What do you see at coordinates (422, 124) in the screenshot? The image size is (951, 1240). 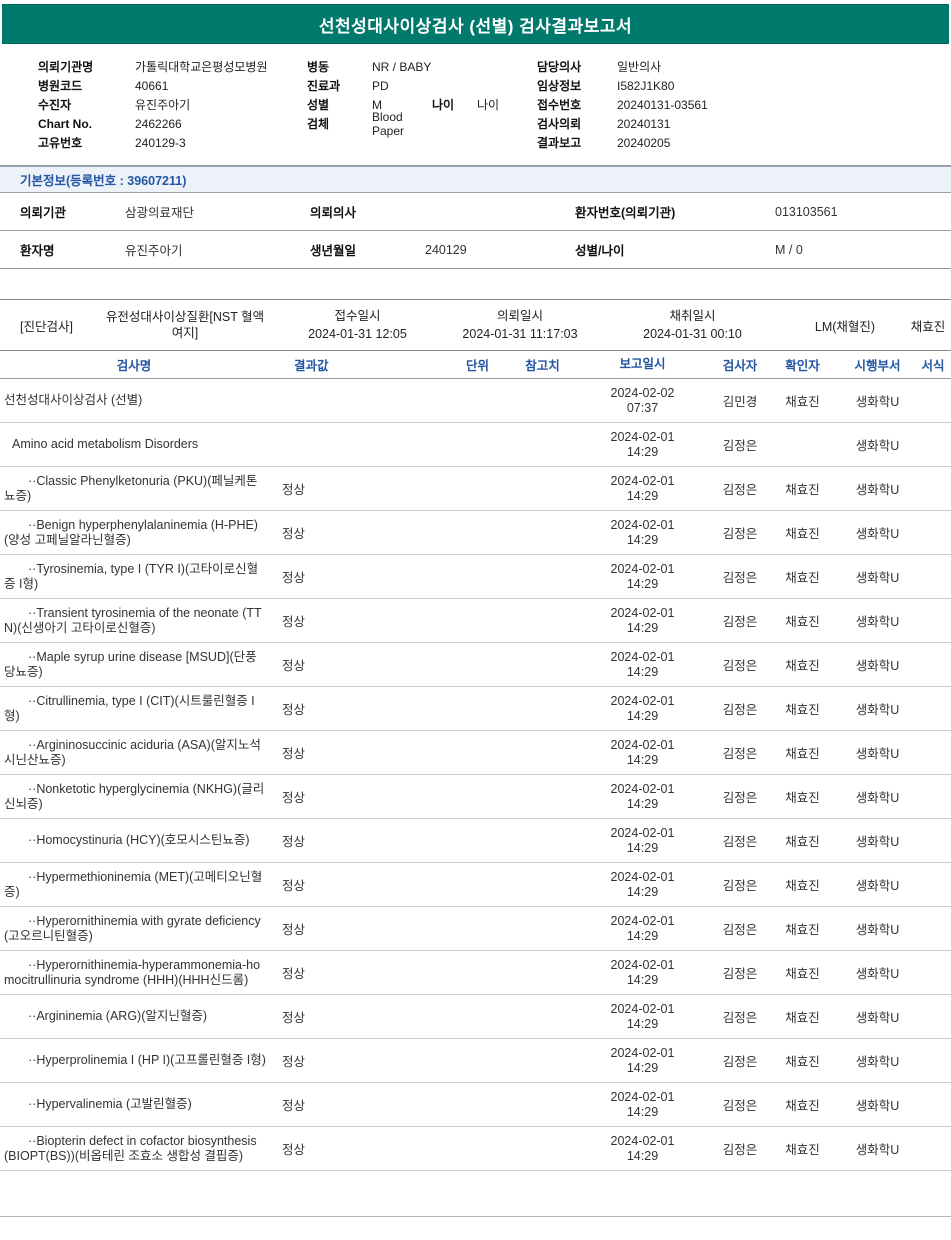 I see `header-field: 검체 Blood Paper` at bounding box center [422, 124].